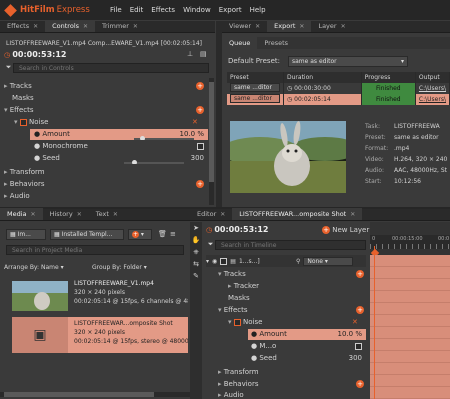 The image size is (450, 399). Describe the element at coordinates (196, 276) in the screenshot. I see `text-tool-icon: ✎` at that location.